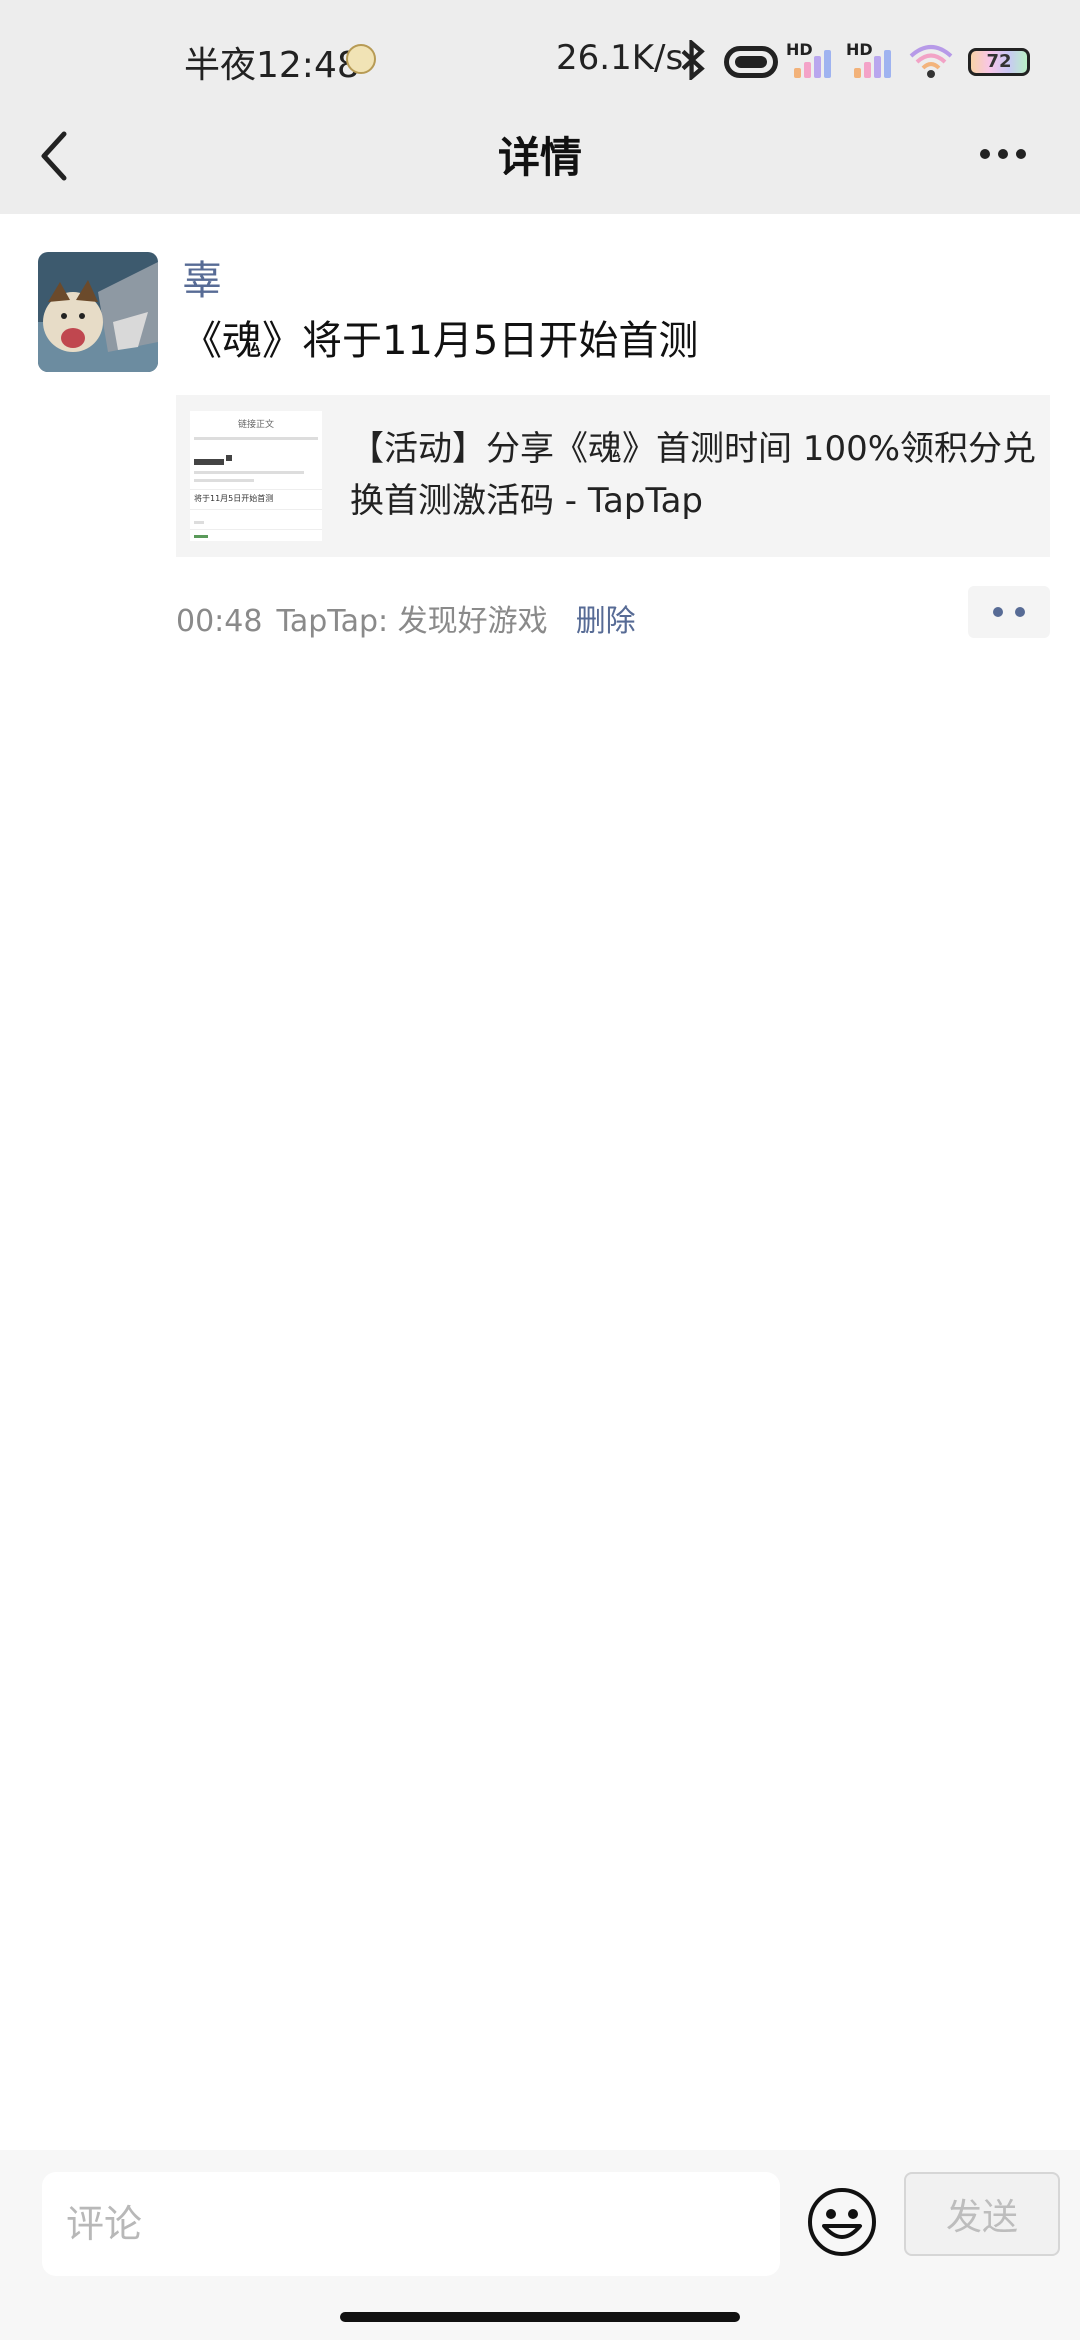  What do you see at coordinates (982, 2214) in the screenshot?
I see `send-button: 发送` at bounding box center [982, 2214].